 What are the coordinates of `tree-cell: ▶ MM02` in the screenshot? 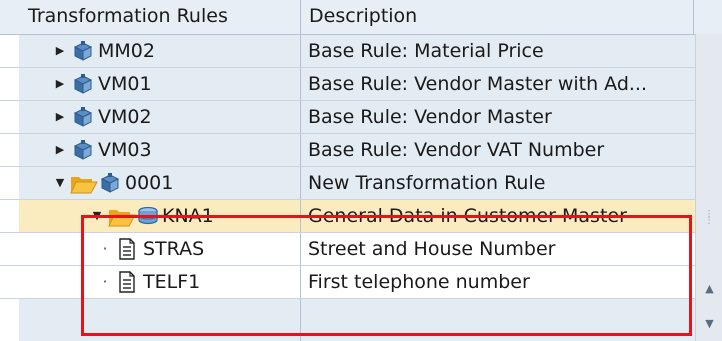 It's located at (160, 51).